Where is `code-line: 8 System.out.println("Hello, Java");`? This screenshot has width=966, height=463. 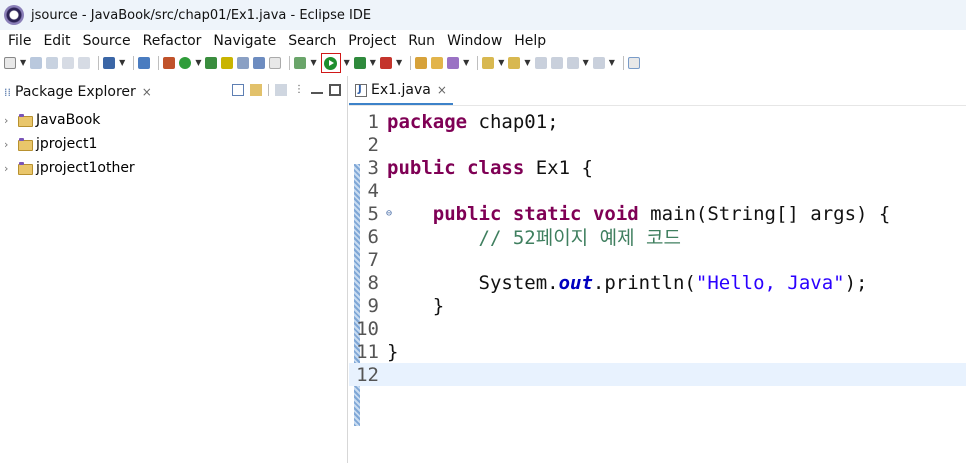
code-line: 8 System.out.println("Hello, Java"); is located at coordinates (657, 282).